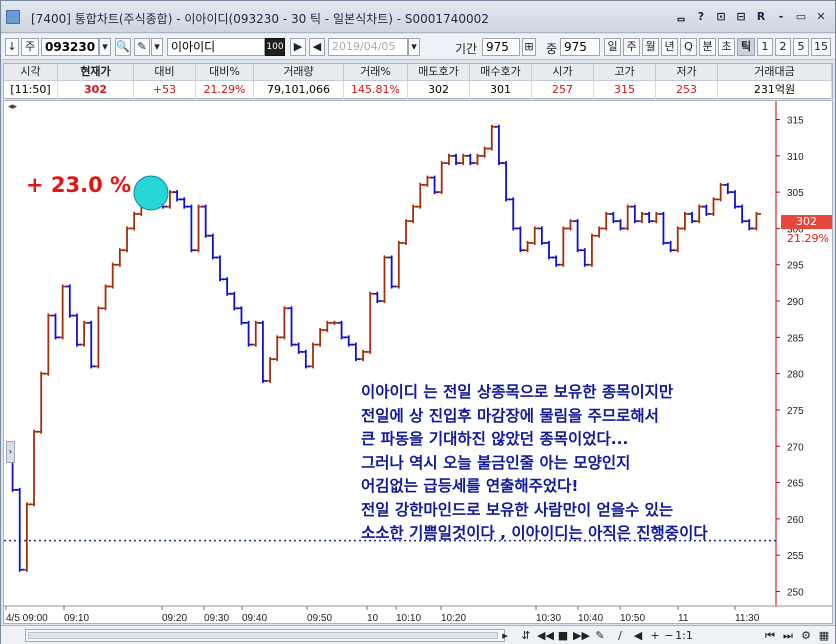 Image resolution: width=836 pixels, height=644 pixels. I want to click on col-header-value: 거래대금, so click(775, 72).